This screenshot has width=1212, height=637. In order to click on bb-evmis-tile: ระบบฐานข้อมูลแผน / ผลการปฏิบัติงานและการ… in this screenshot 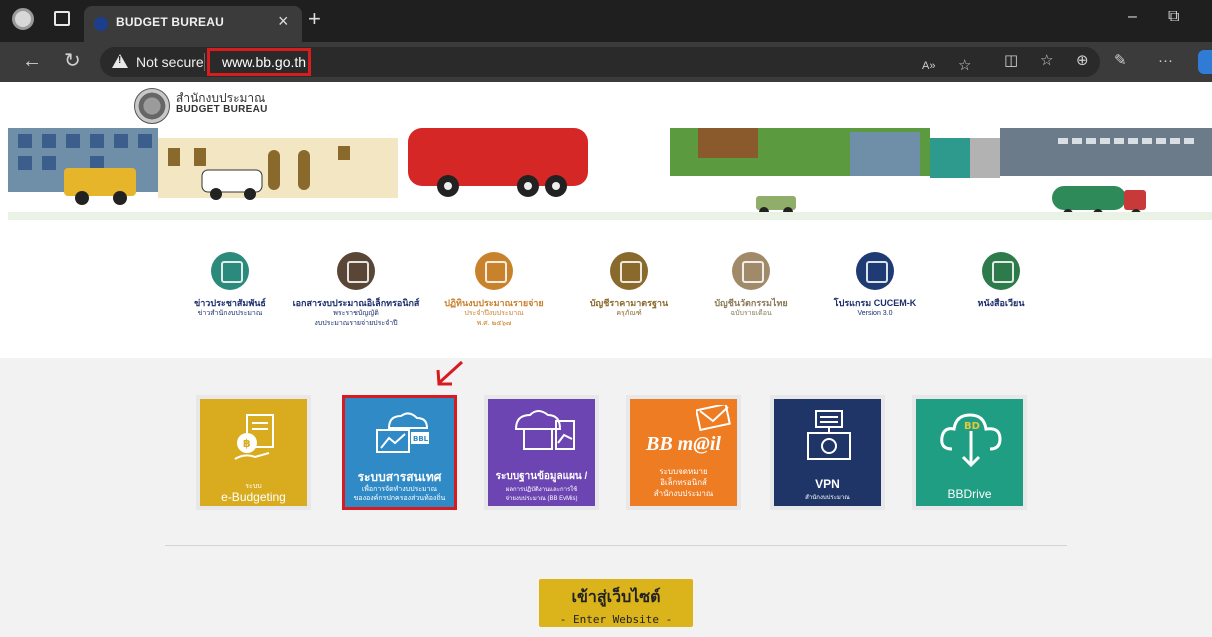, I will do `click(541, 452)`.